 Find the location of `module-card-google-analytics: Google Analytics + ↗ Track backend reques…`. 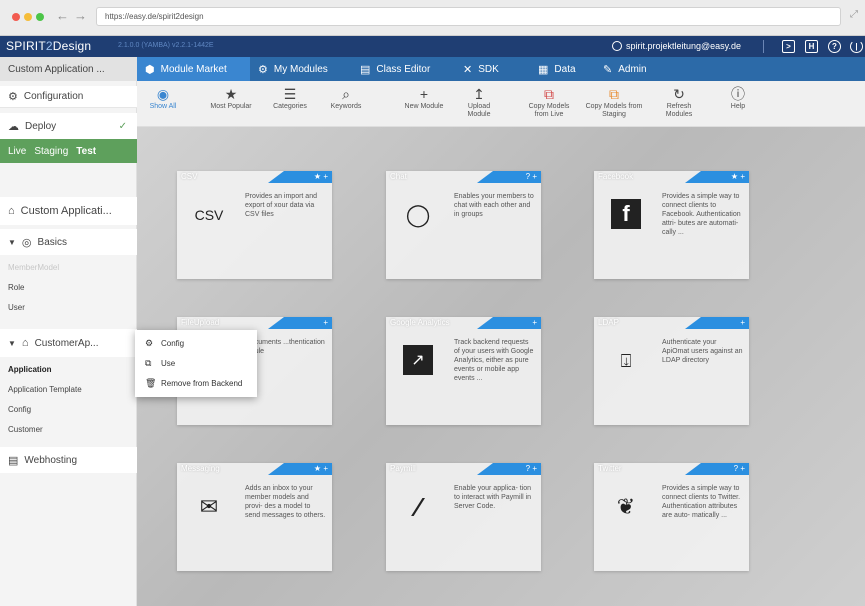

module-card-google-analytics: Google Analytics + ↗ Track backend reques… is located at coordinates (463, 371).